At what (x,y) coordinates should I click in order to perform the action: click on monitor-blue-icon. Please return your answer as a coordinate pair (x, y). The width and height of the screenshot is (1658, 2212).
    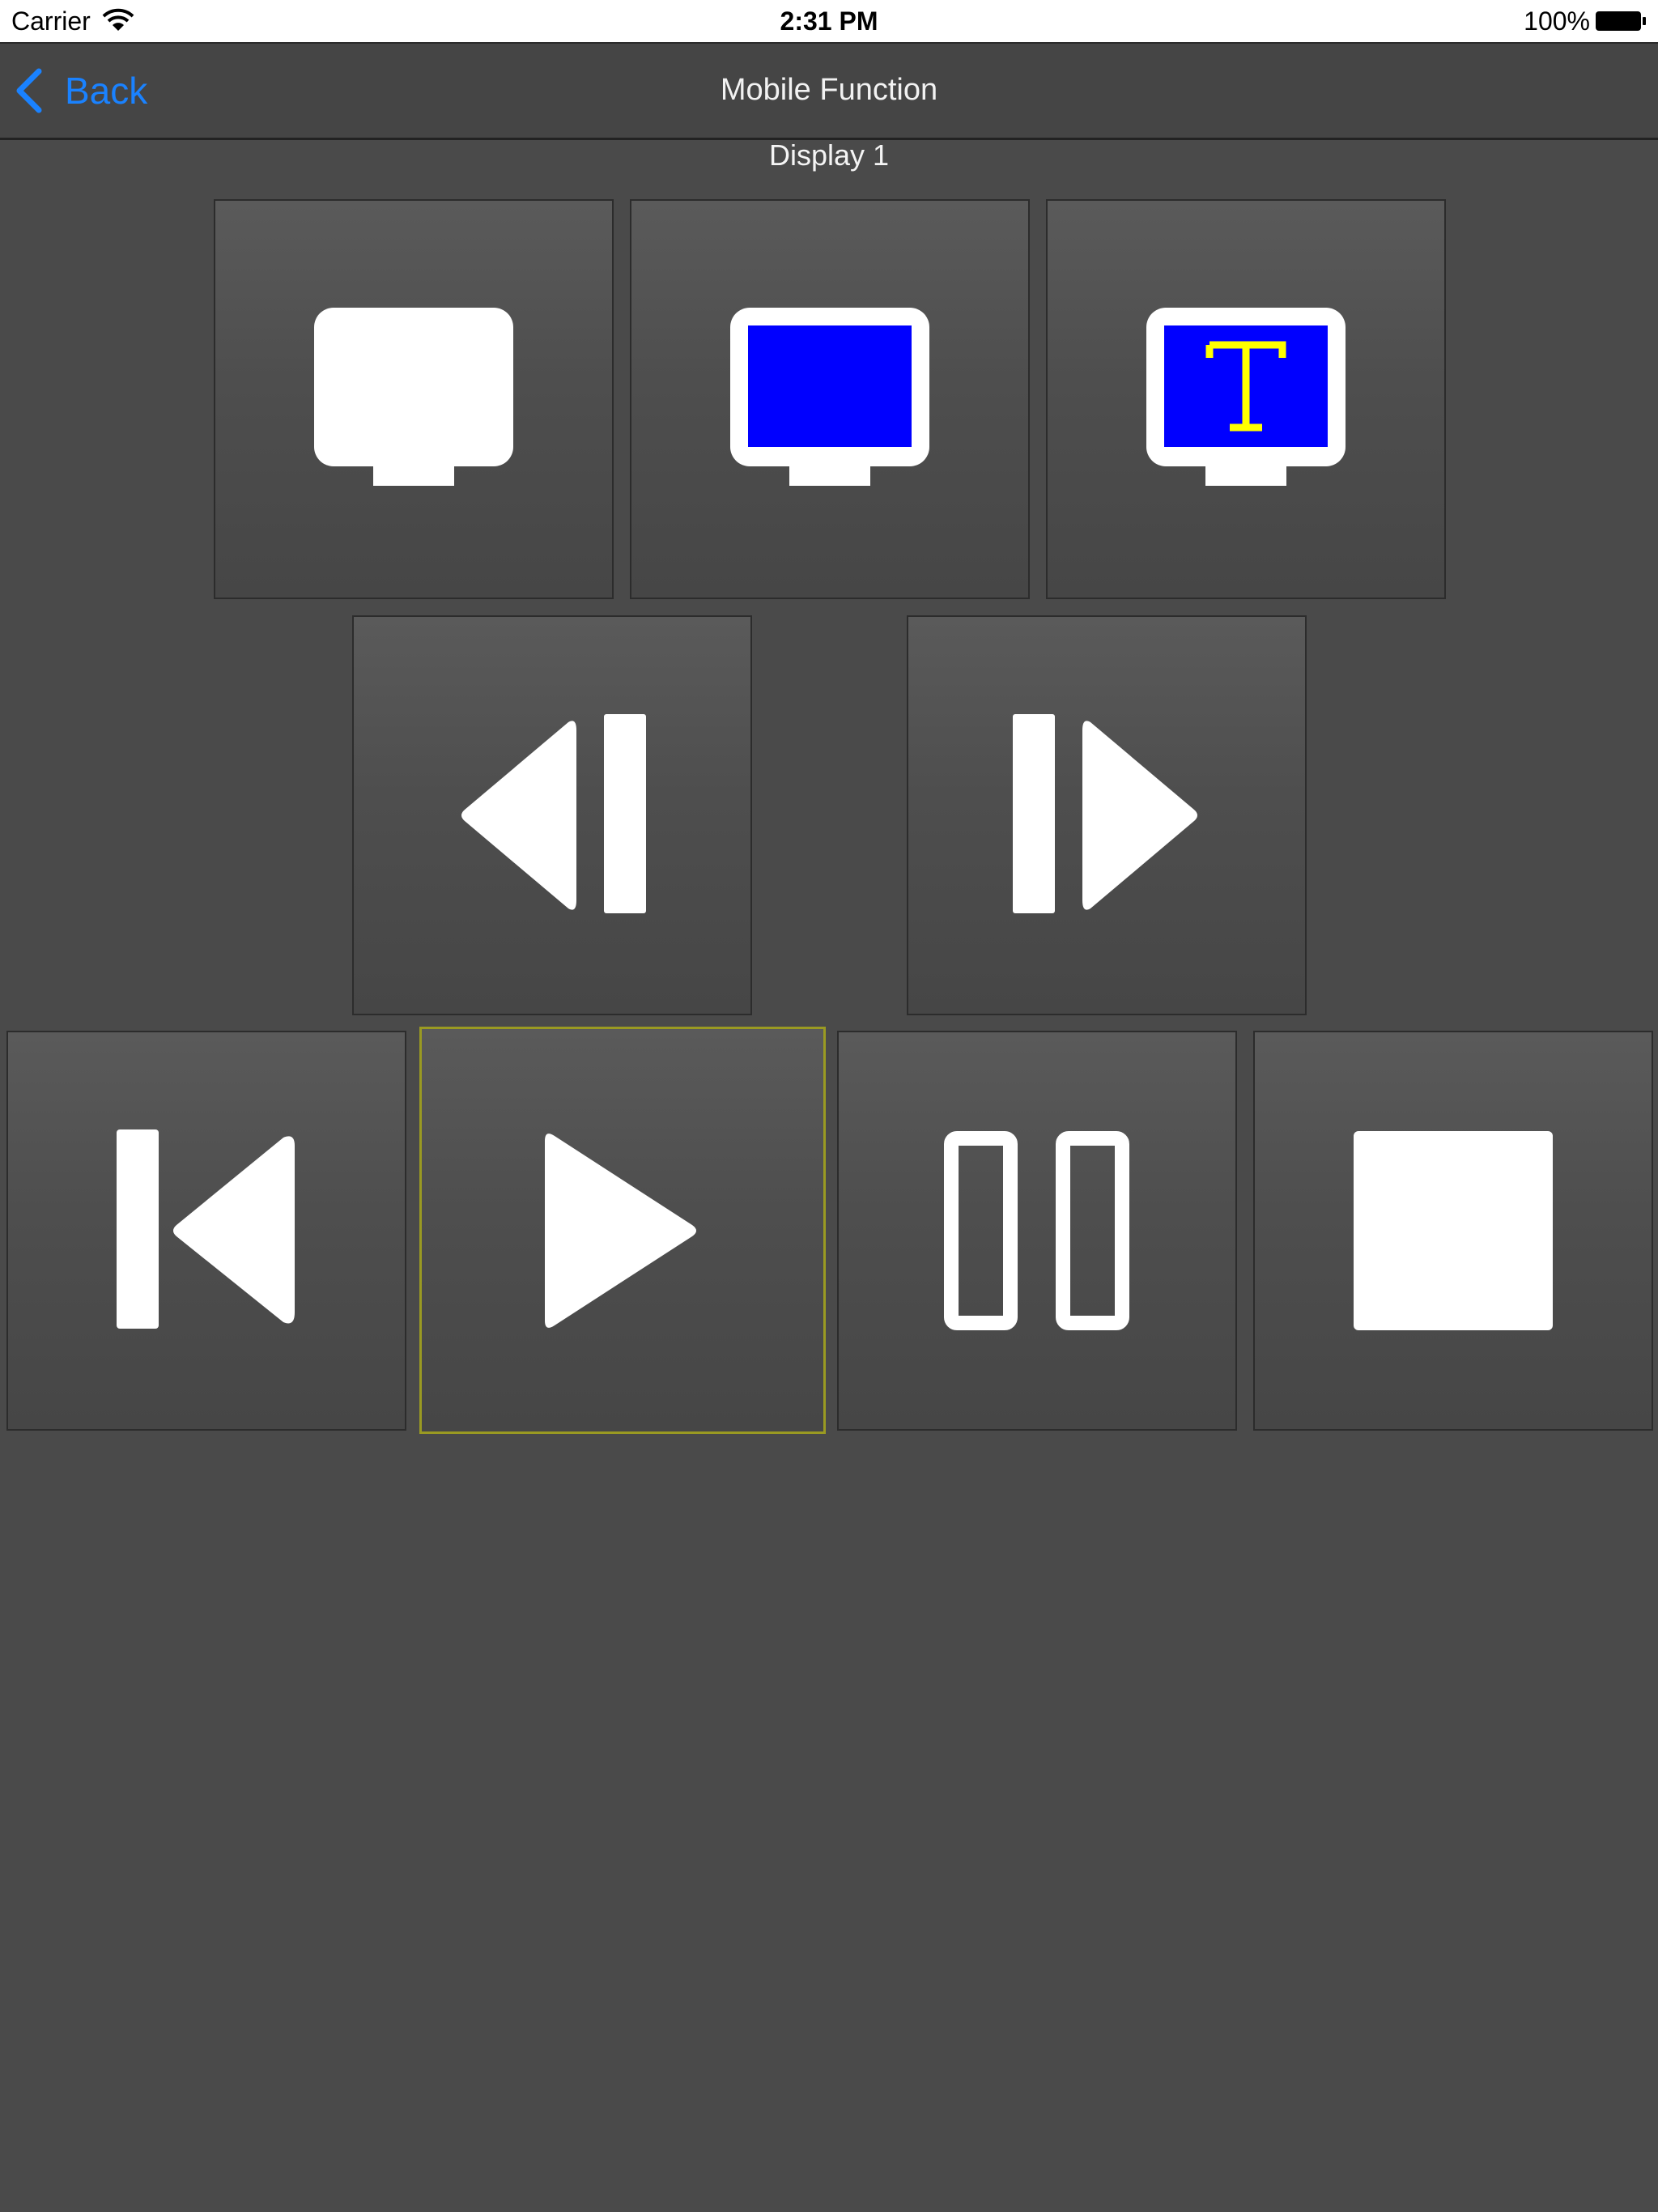
    Looking at the image, I should click on (829, 397).